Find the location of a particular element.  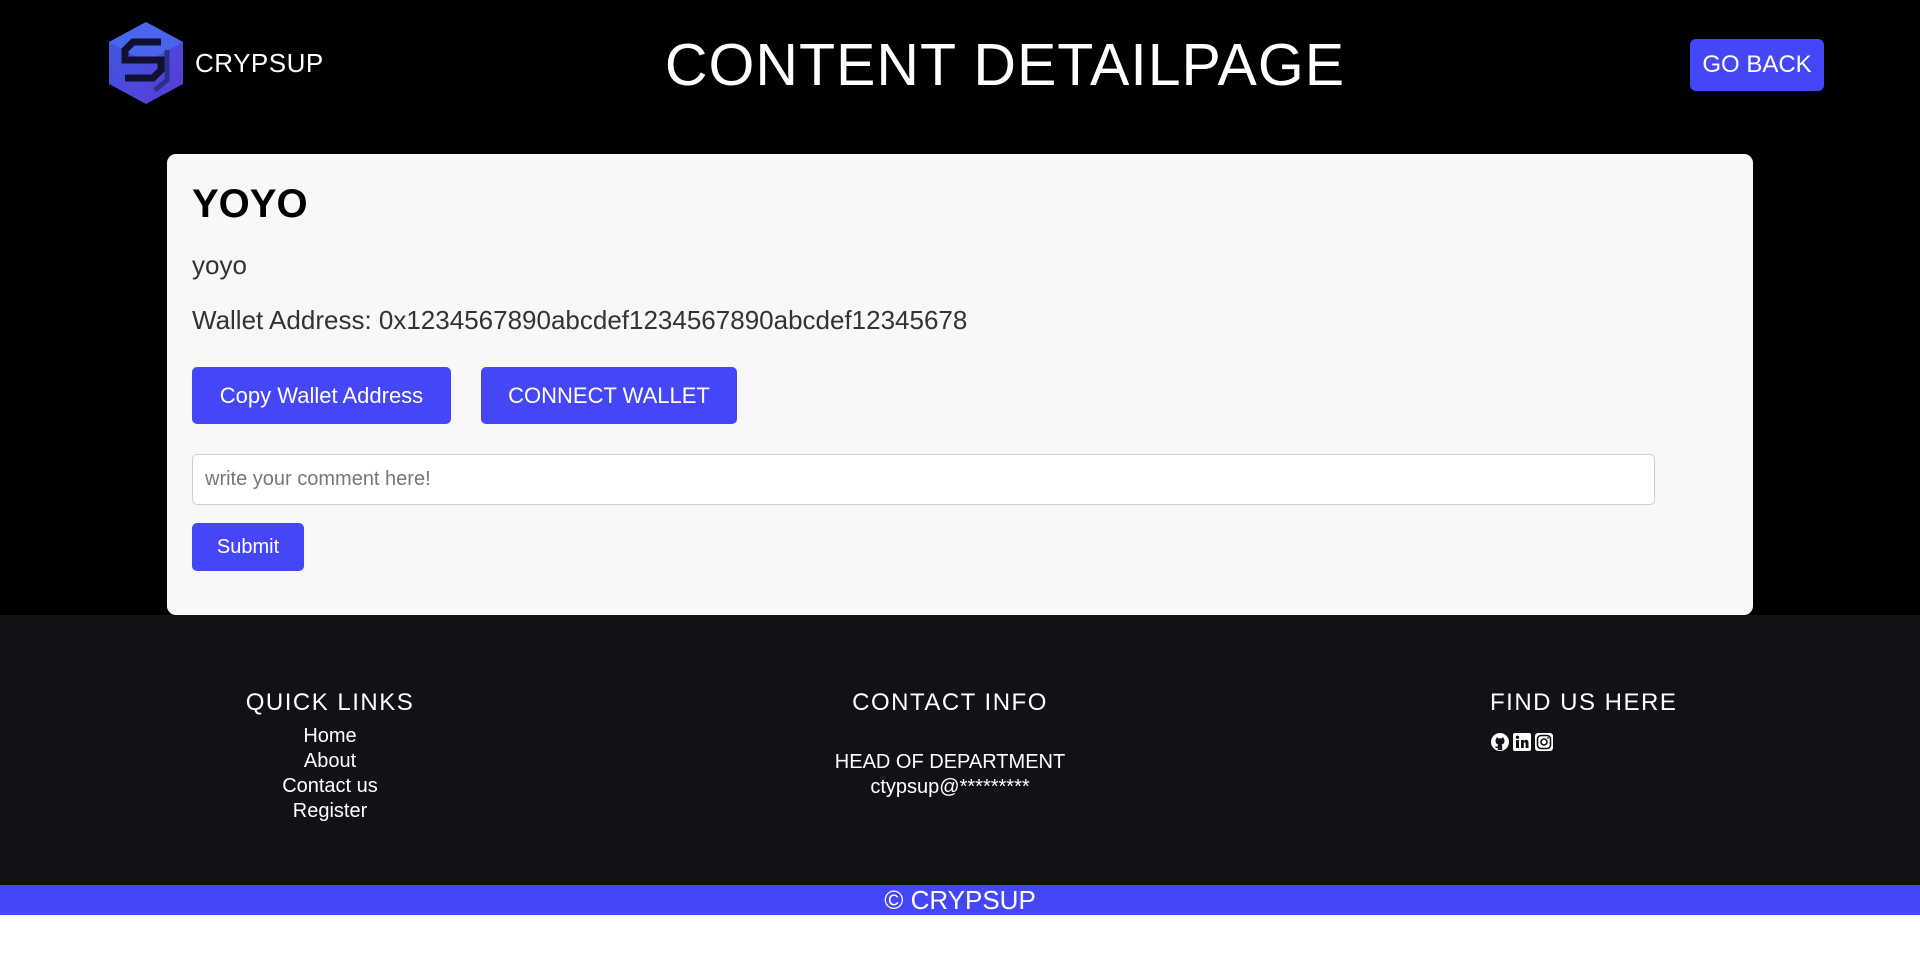

copy-wallet-address-button: Copy Wallet Address is located at coordinates (321, 395).